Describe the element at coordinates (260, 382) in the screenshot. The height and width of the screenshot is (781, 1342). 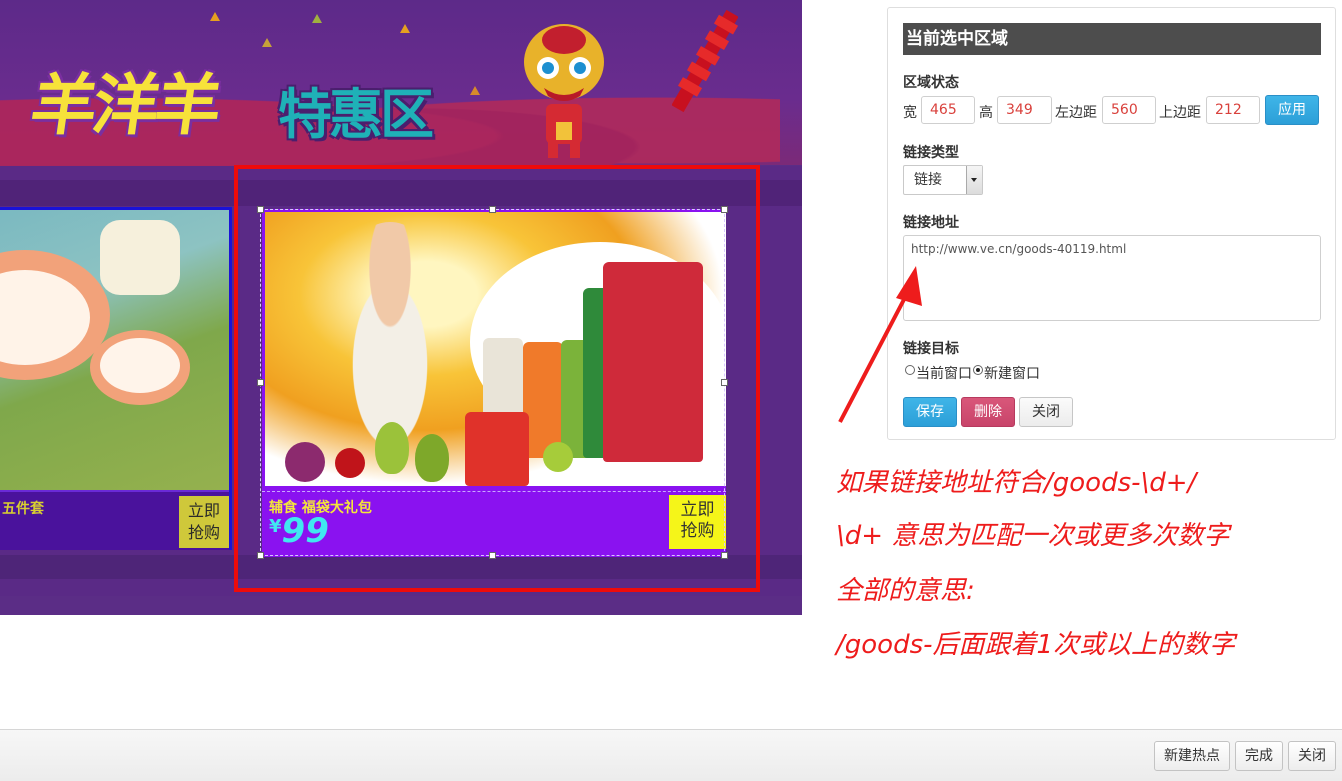
I see `resize-handle-w` at that location.